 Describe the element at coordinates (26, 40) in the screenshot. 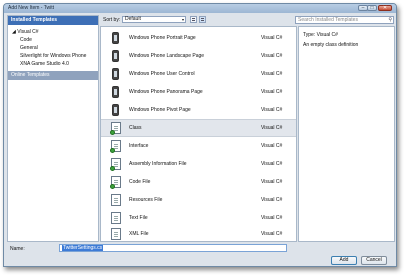

I see `tree-item-code: Code` at that location.